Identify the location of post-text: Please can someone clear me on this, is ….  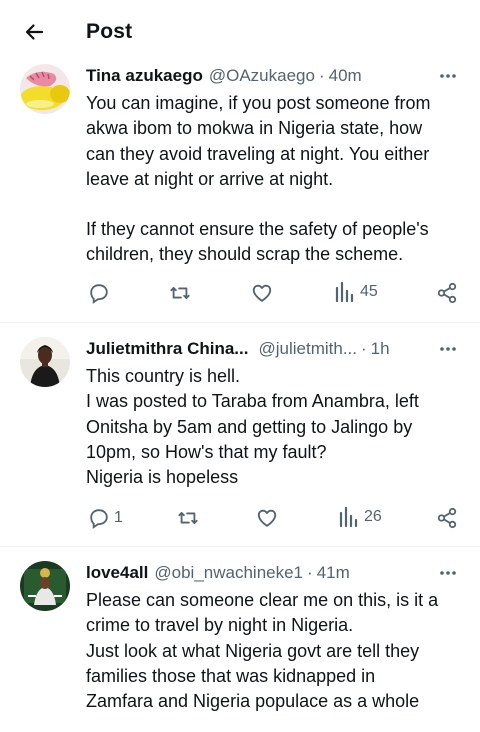
(275, 651).